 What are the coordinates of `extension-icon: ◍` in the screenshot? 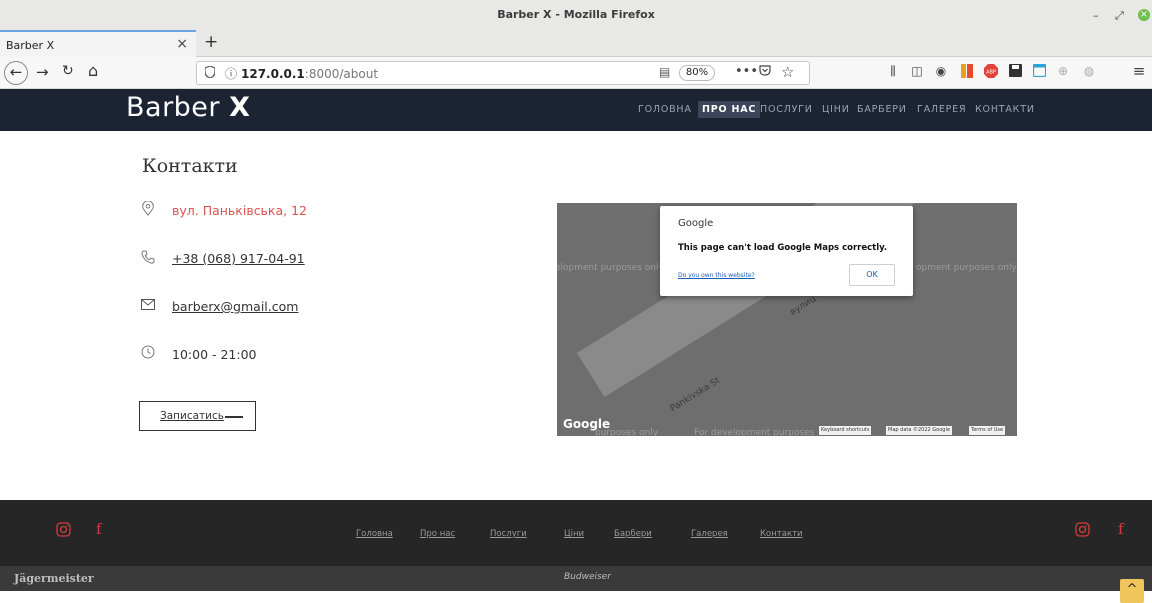 It's located at (1089, 71).